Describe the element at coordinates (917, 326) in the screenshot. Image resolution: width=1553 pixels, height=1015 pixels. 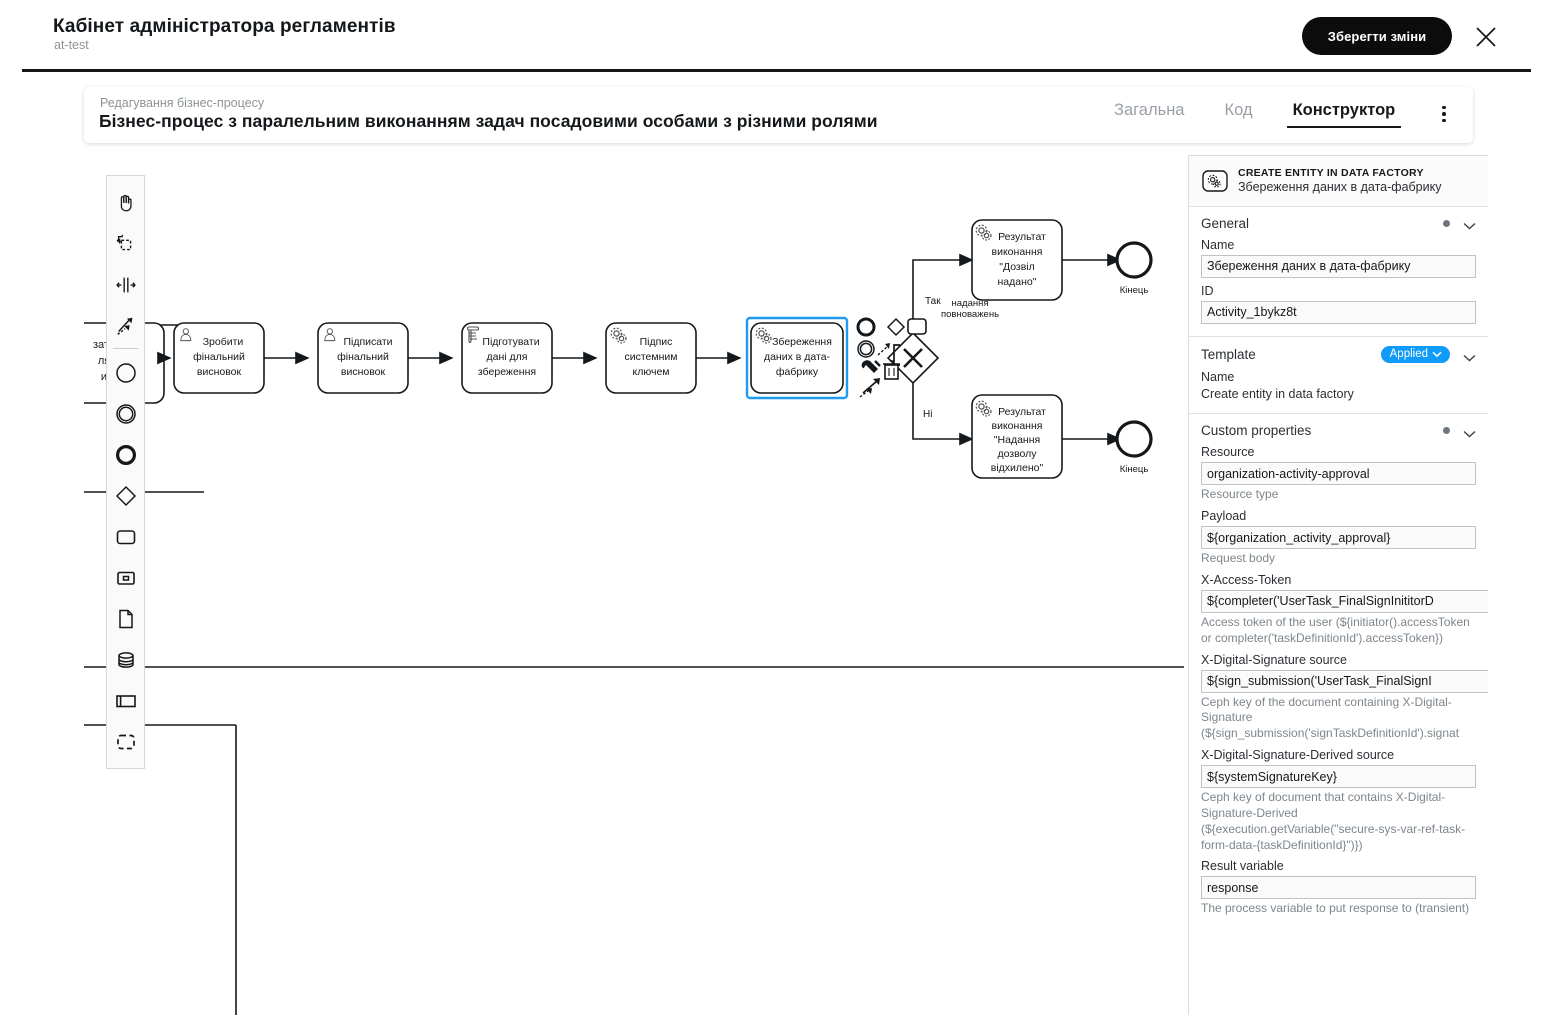
I see `append-task-icon` at that location.